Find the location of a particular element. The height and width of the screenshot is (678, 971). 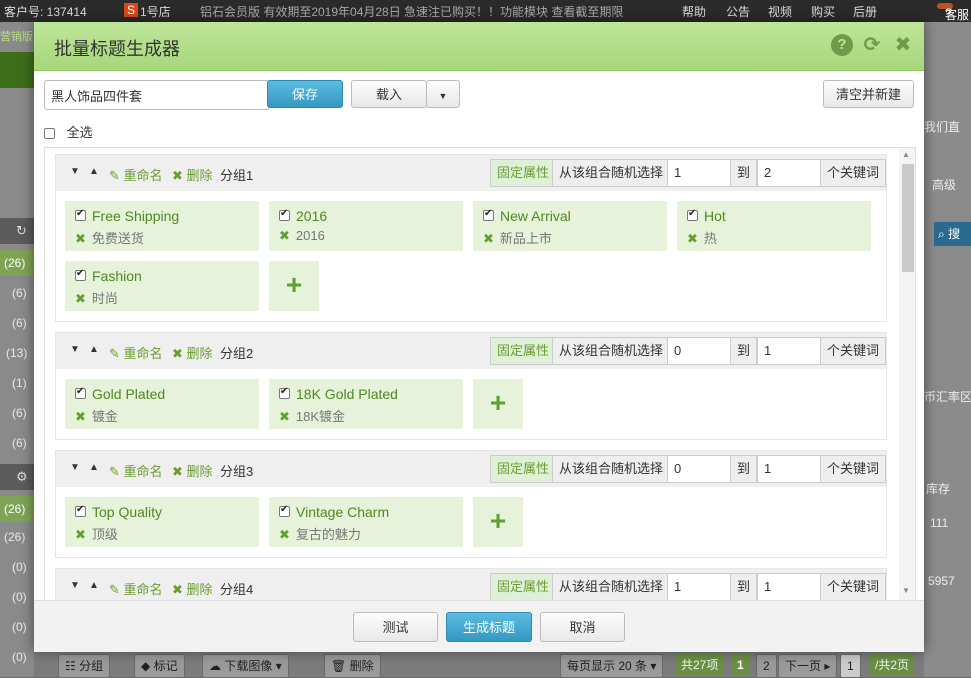

load-dropdown-toggle: ▼ is located at coordinates (443, 94).